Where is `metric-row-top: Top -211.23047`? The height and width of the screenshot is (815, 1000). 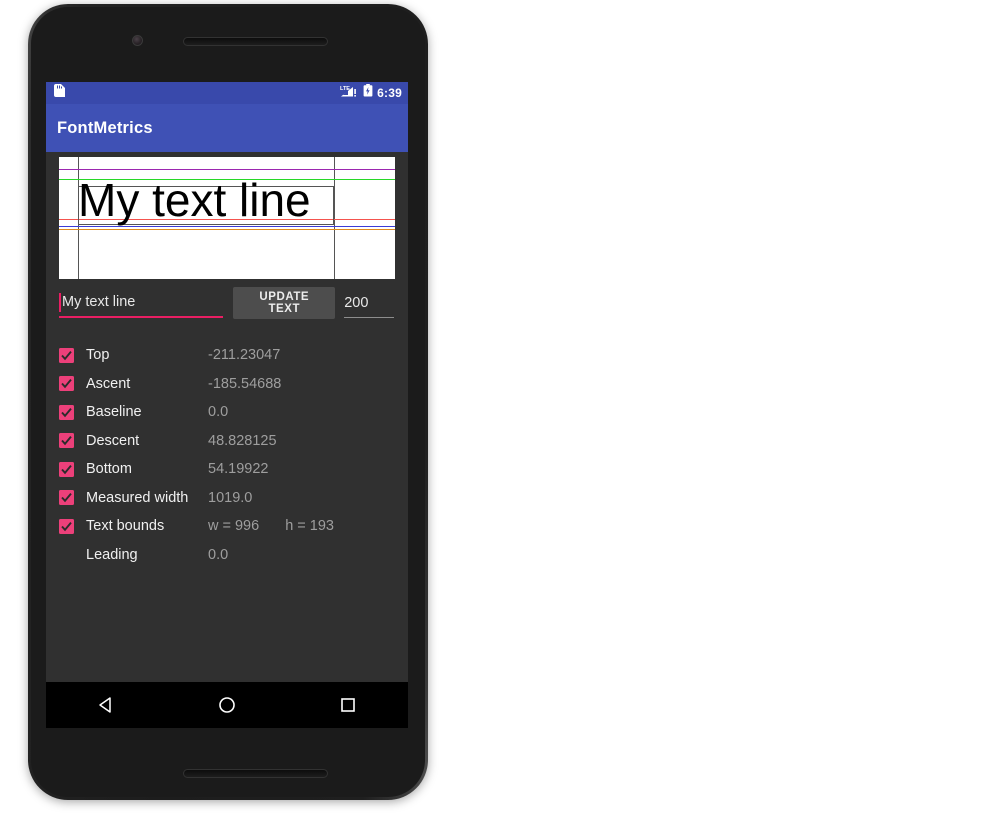 metric-row-top: Top -211.23047 is located at coordinates (233, 355).